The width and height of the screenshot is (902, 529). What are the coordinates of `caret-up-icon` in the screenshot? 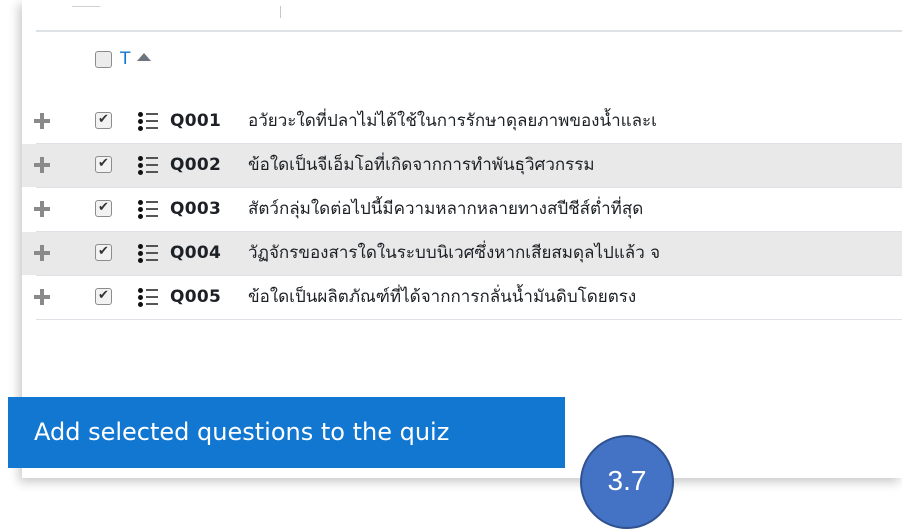 It's located at (144, 57).